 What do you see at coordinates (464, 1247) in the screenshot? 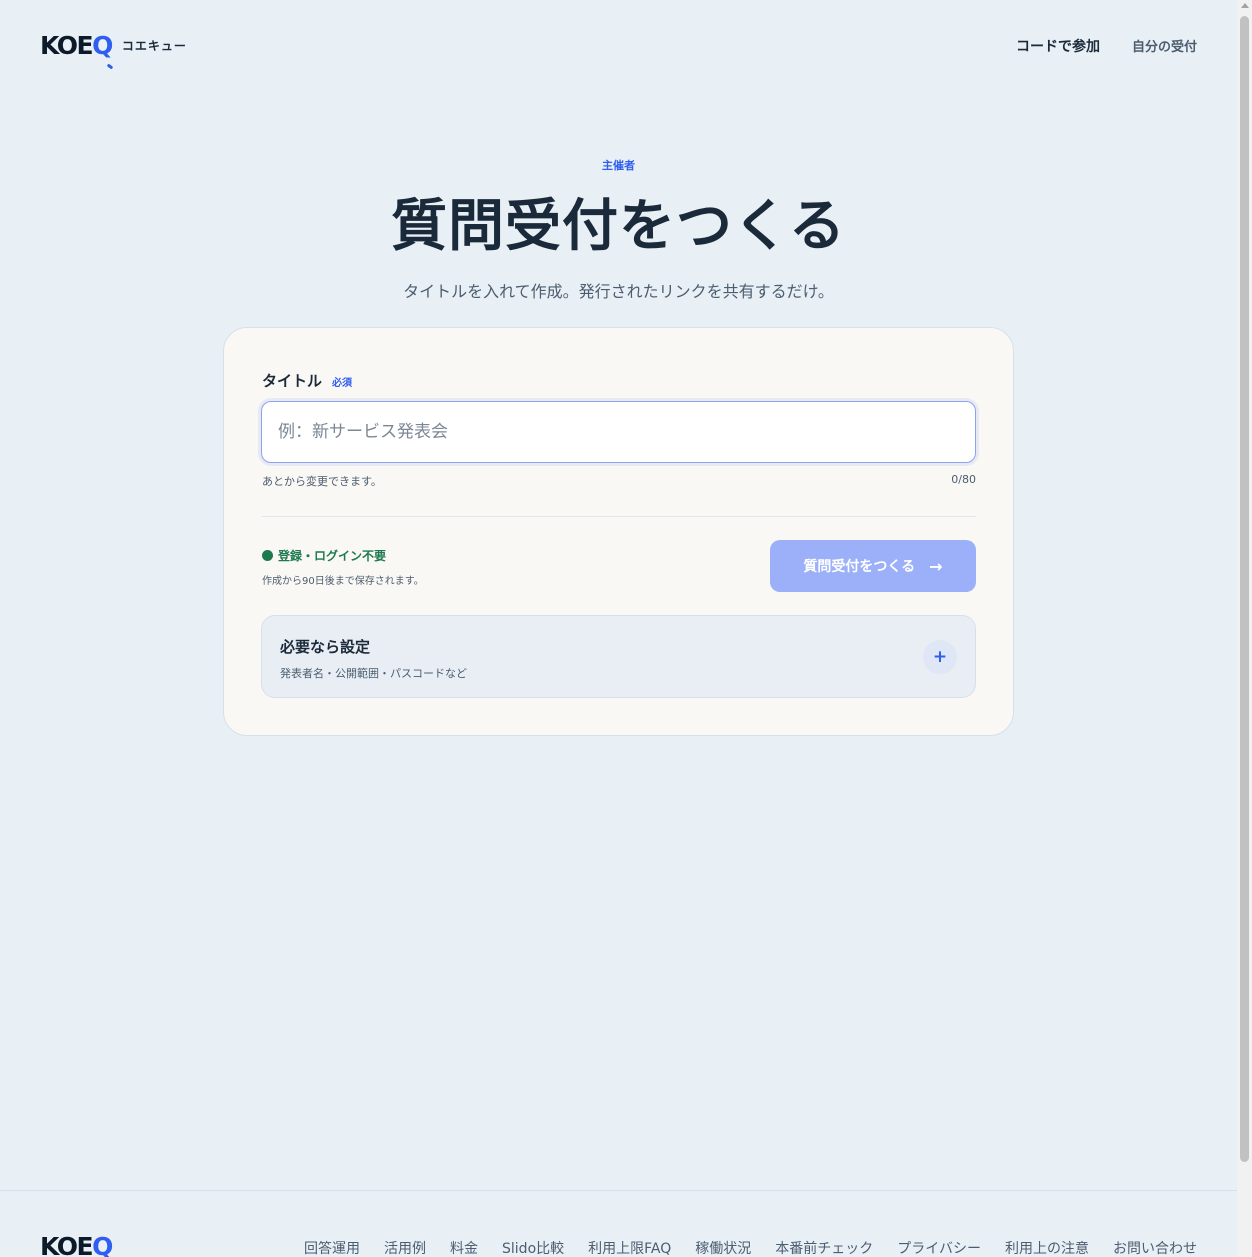
I see `footer-link-pricing: 料金` at bounding box center [464, 1247].